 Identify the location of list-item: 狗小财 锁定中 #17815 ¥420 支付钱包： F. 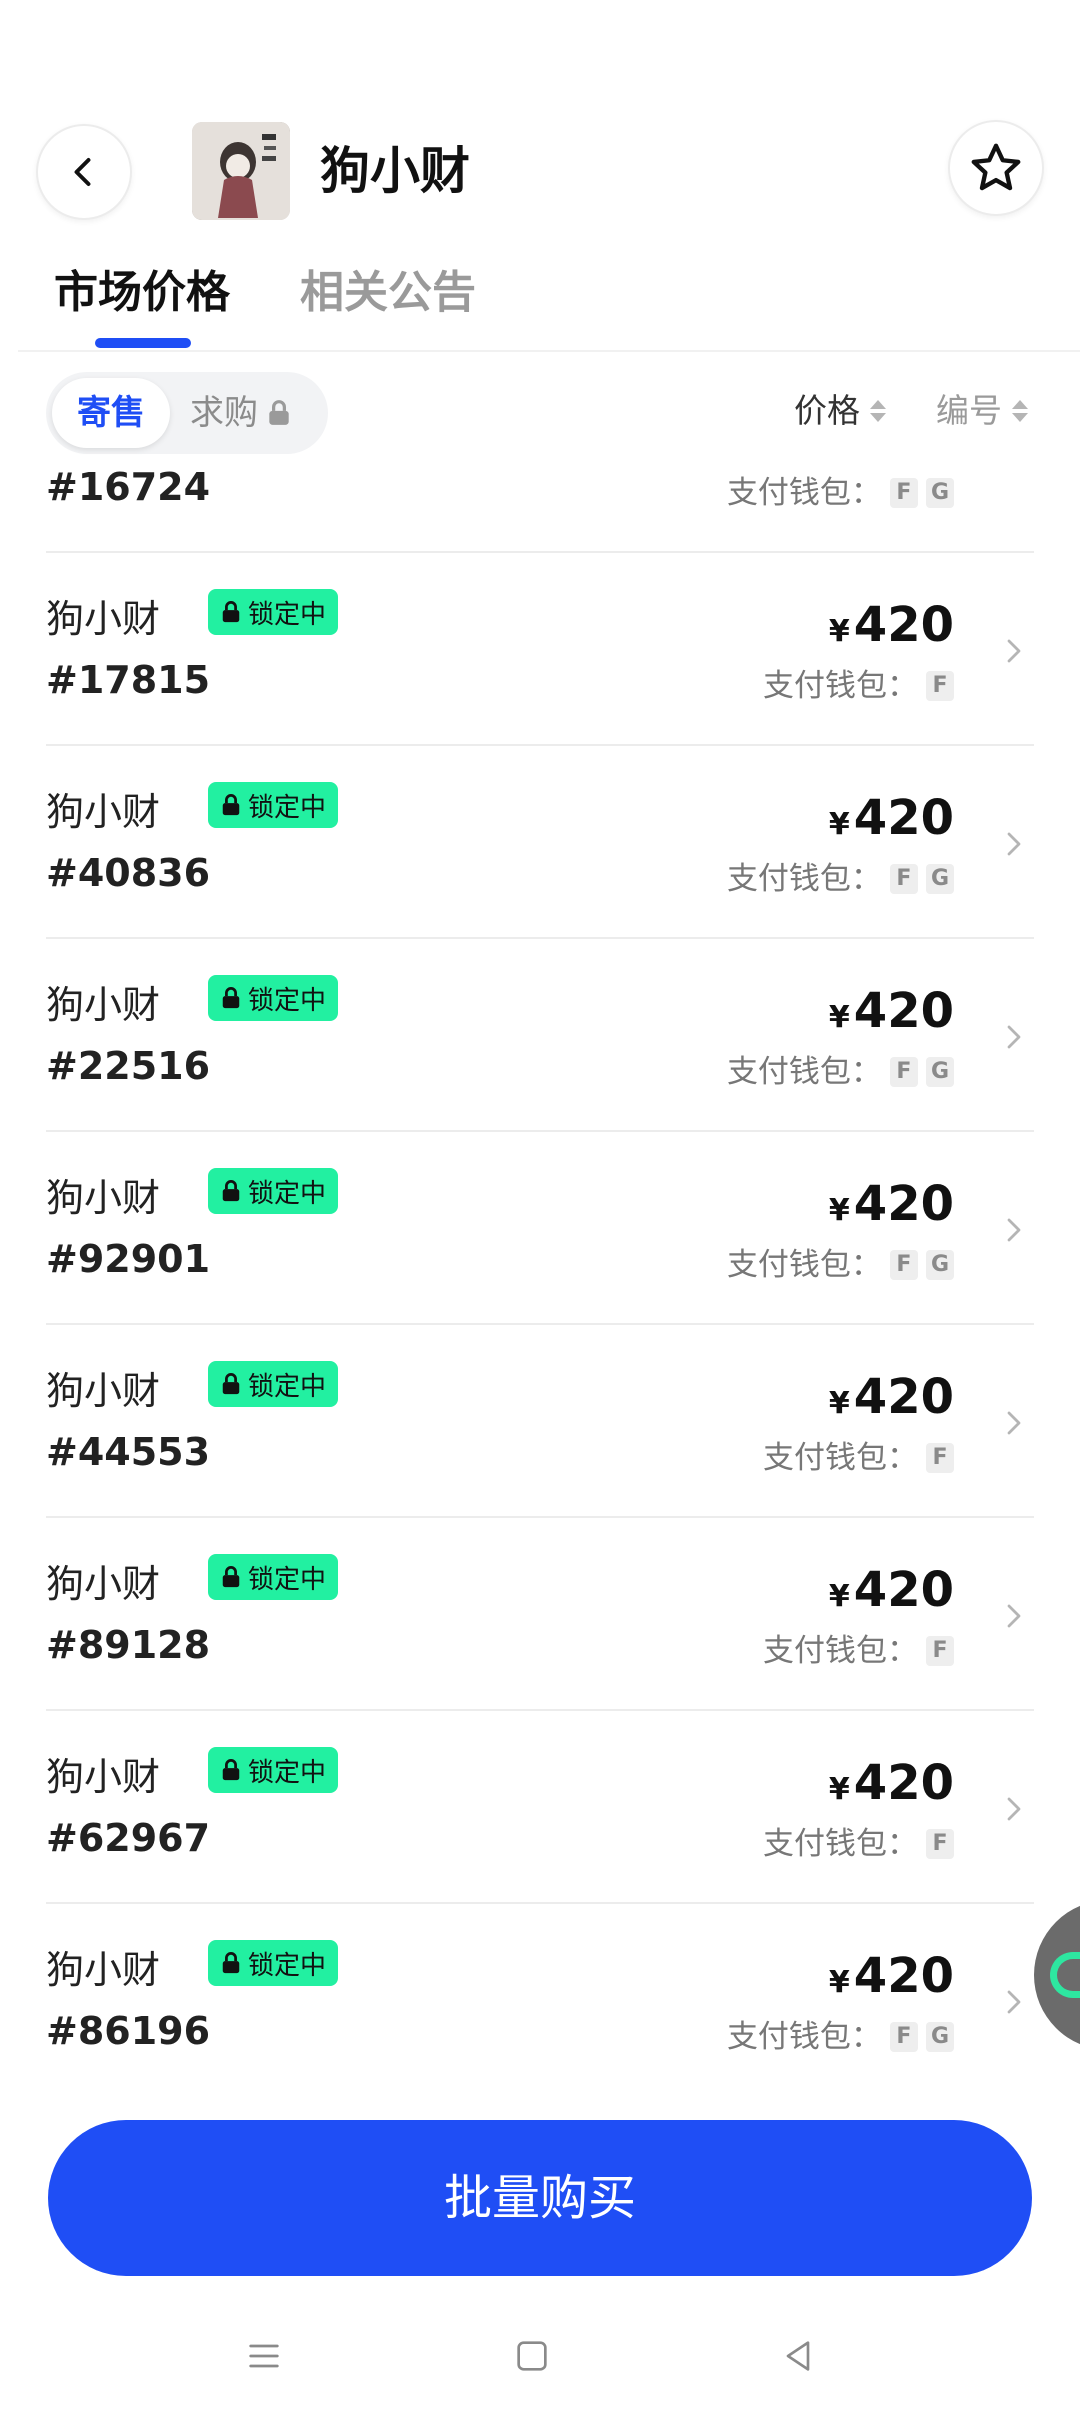
(540, 649).